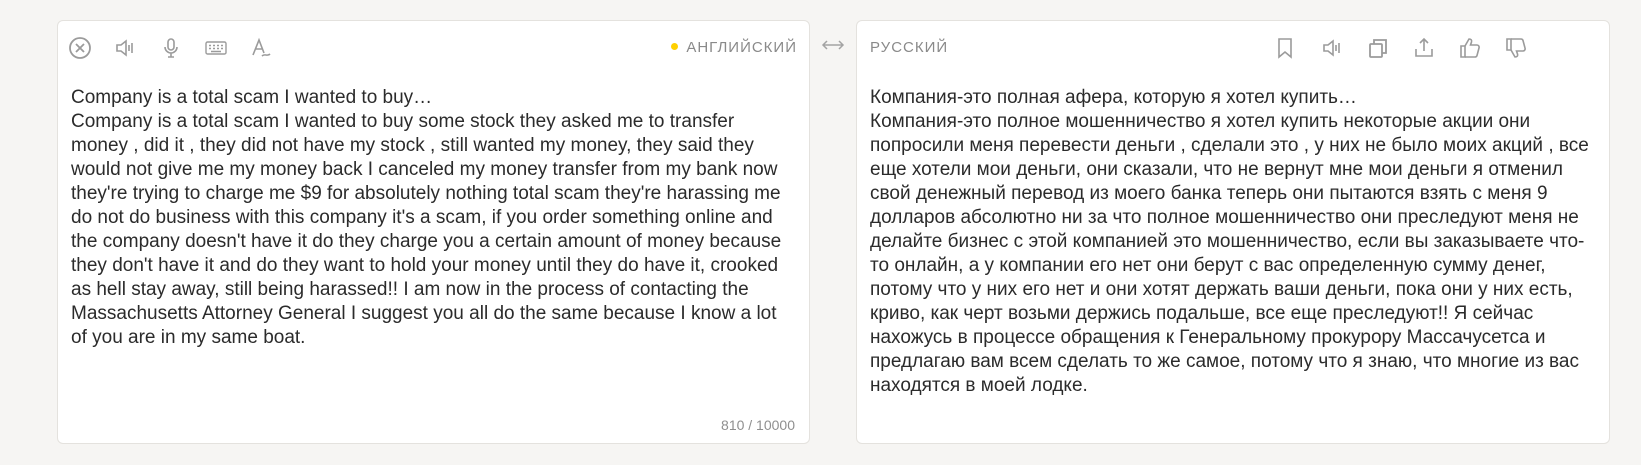  Describe the element at coordinates (216, 48) in the screenshot. I see `keyboard-icon` at that location.